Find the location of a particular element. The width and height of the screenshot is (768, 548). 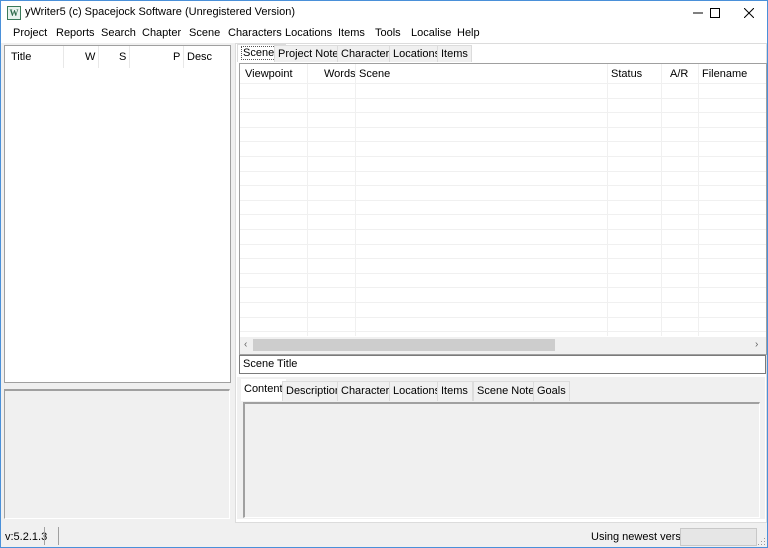

column-header-status: Status is located at coordinates (626, 74).